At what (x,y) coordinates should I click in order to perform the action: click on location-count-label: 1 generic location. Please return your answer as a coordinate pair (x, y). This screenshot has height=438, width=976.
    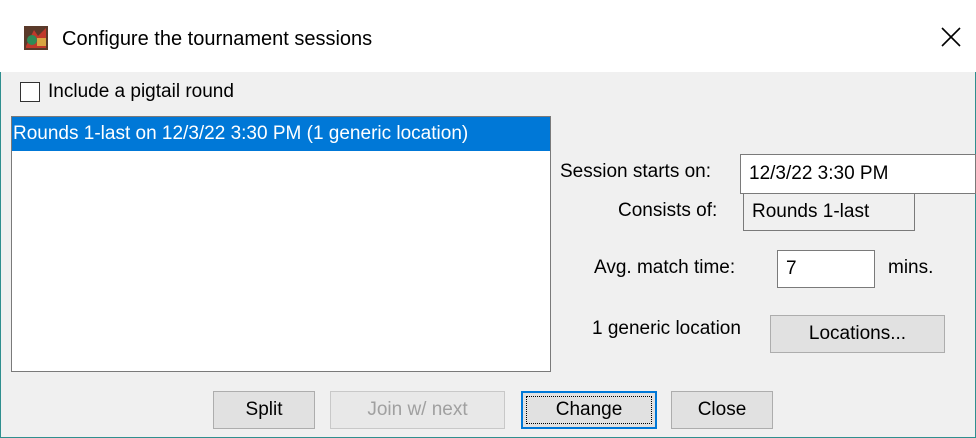
    Looking at the image, I should click on (666, 328).